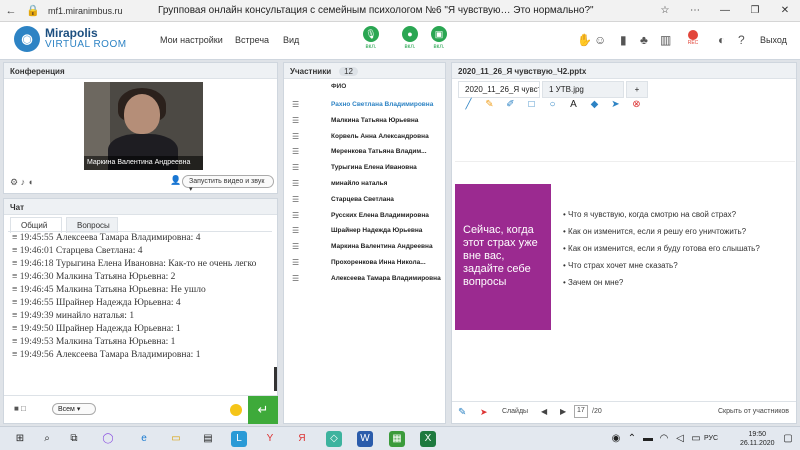 The width and height of the screenshot is (800, 450). Describe the element at coordinates (410, 38) in the screenshot. I see `webcam-toggle: ● вкл.` at that location.